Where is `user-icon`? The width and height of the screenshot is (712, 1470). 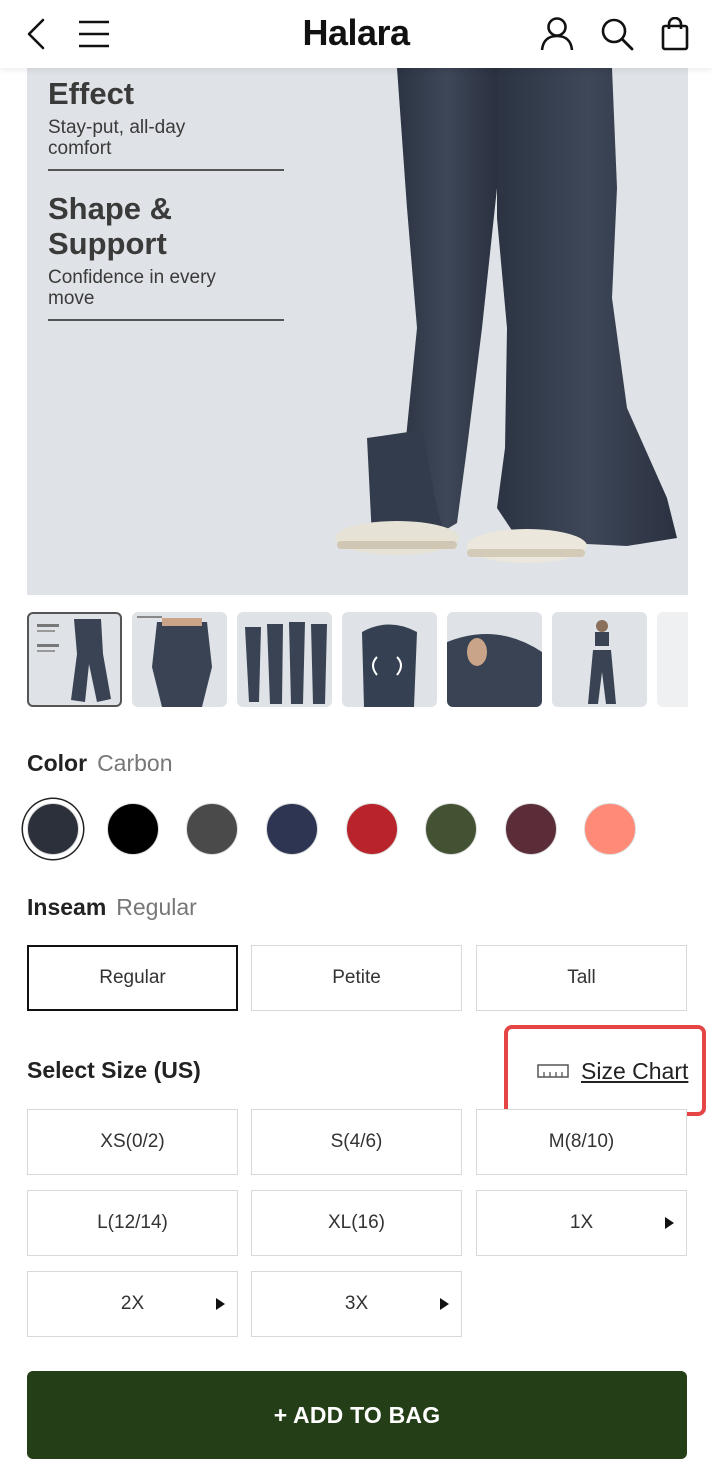
user-icon is located at coordinates (557, 34).